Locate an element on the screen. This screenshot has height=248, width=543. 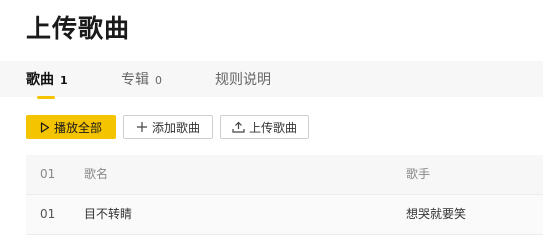
tab-songs: 歌曲 1 is located at coordinates (47, 80).